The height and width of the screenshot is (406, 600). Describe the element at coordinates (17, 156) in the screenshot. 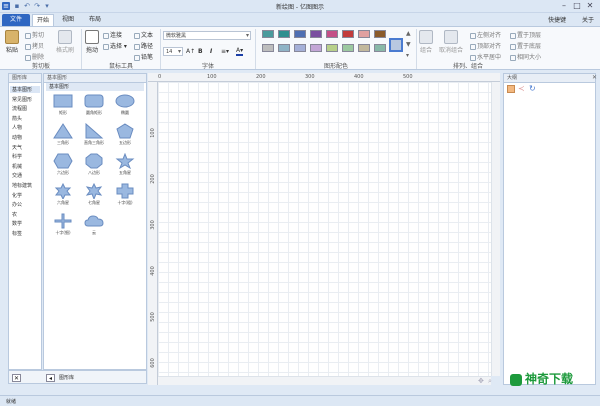

I see `library-category-item: 科学` at that location.